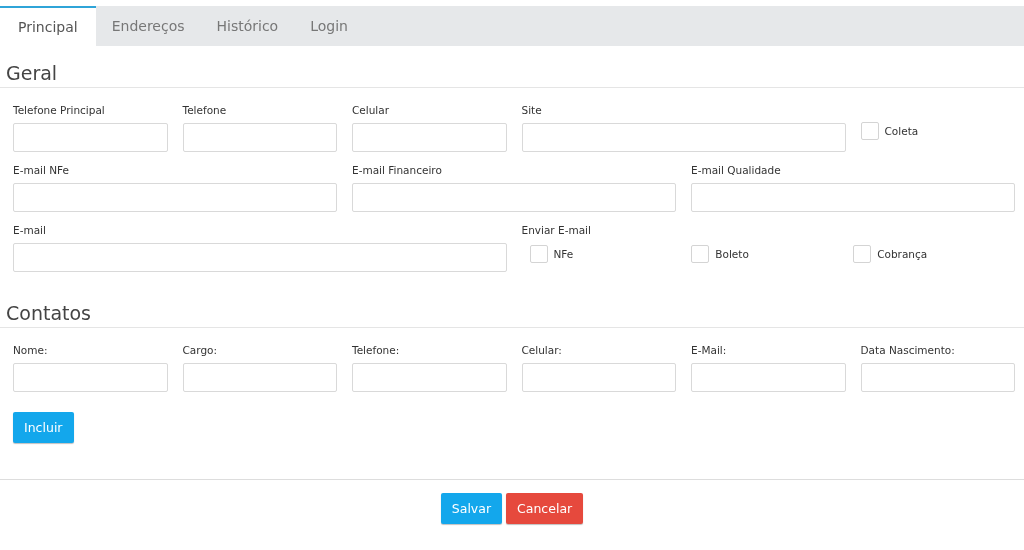 The image size is (1024, 550). What do you see at coordinates (329, 26) in the screenshot?
I see `tab: Login` at bounding box center [329, 26].